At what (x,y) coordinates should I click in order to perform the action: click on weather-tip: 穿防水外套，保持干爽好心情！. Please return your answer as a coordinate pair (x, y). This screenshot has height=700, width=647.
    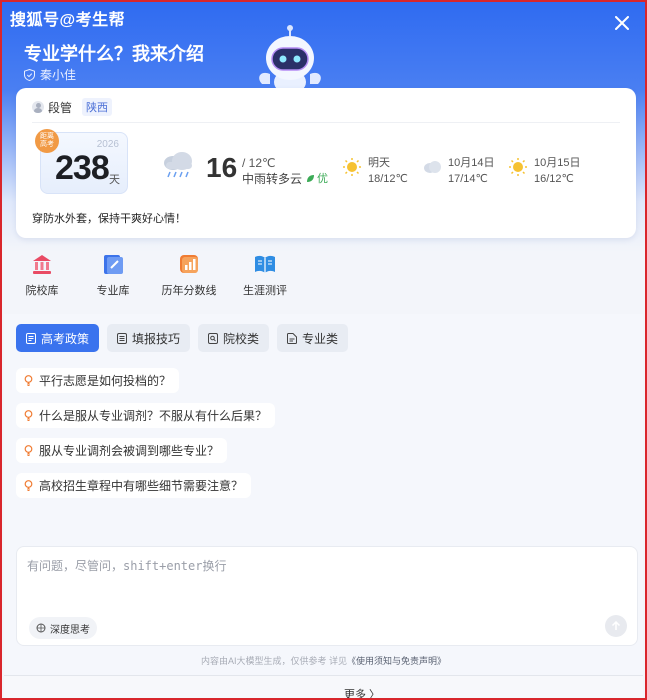
    Looking at the image, I should click on (109, 219).